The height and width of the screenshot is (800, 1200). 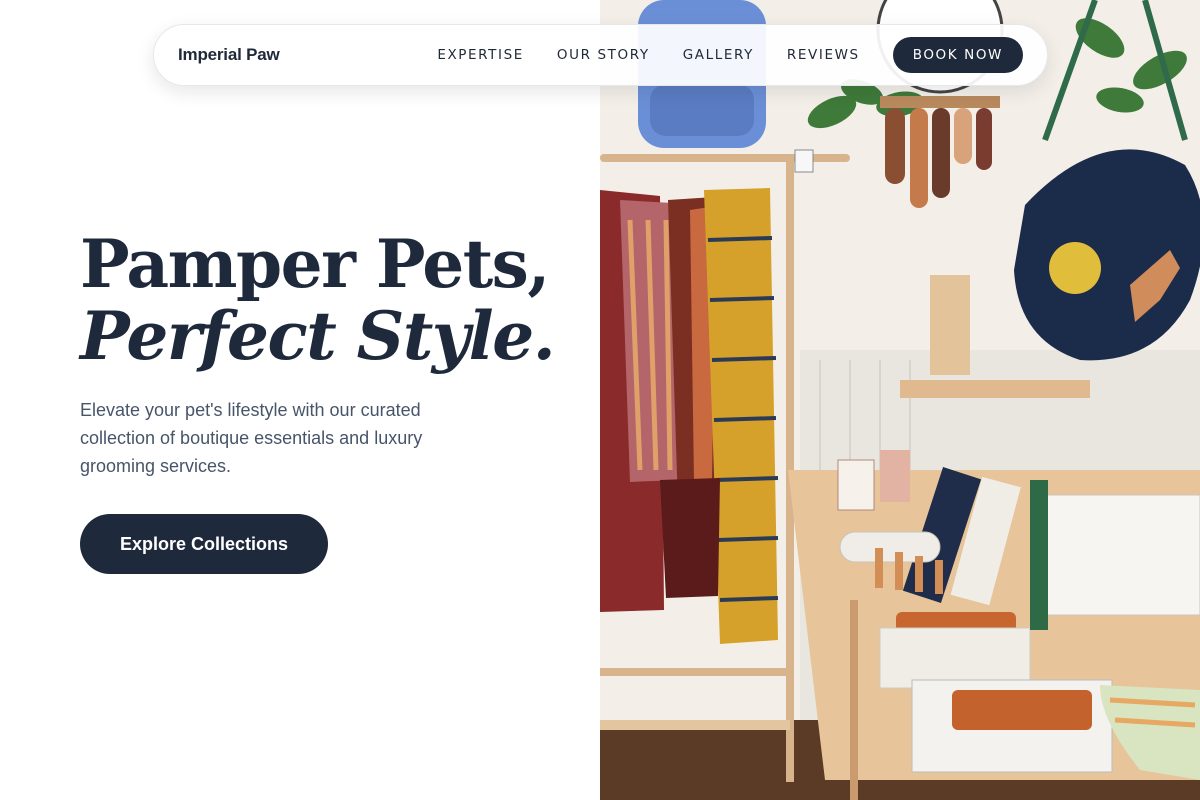 I want to click on hero-title-line-1: Pamper Pets,, so click(x=315, y=264).